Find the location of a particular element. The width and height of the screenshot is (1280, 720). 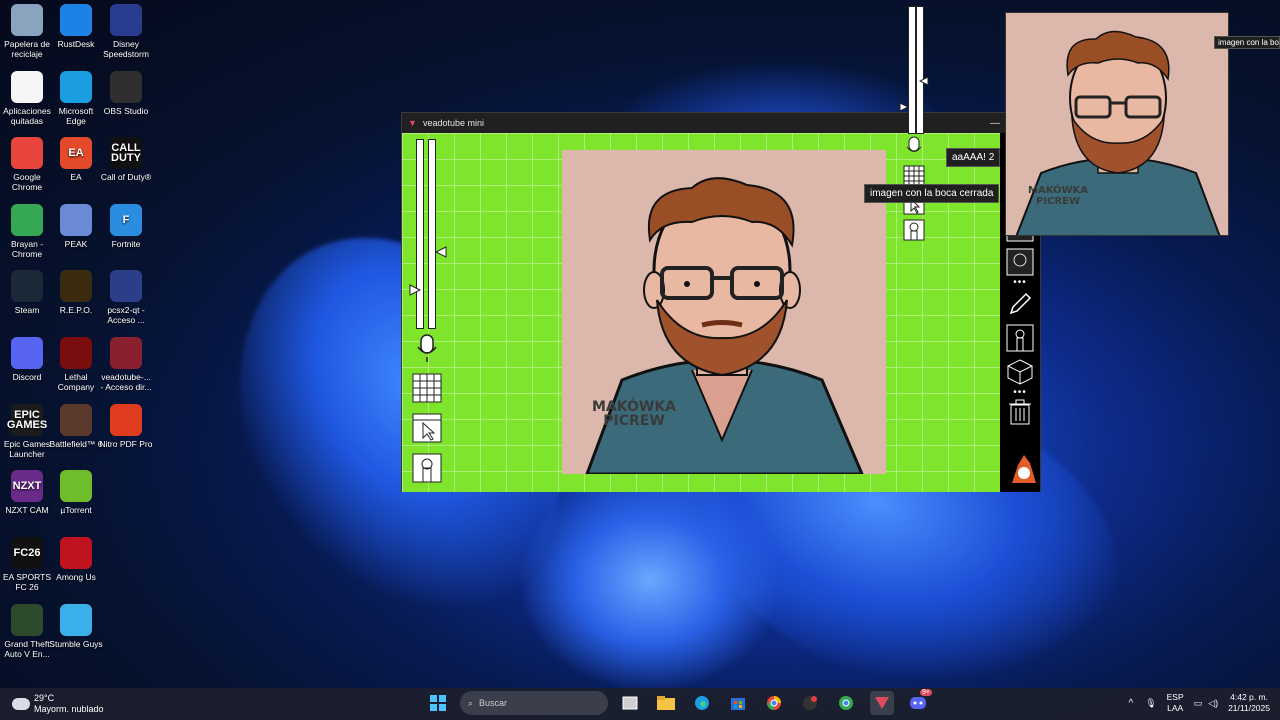

system-tray: ^ 🎙 ESP LAA ▭ ◁) 4:42 p. m. 21/11/2025 is located at coordinates (1199, 703).